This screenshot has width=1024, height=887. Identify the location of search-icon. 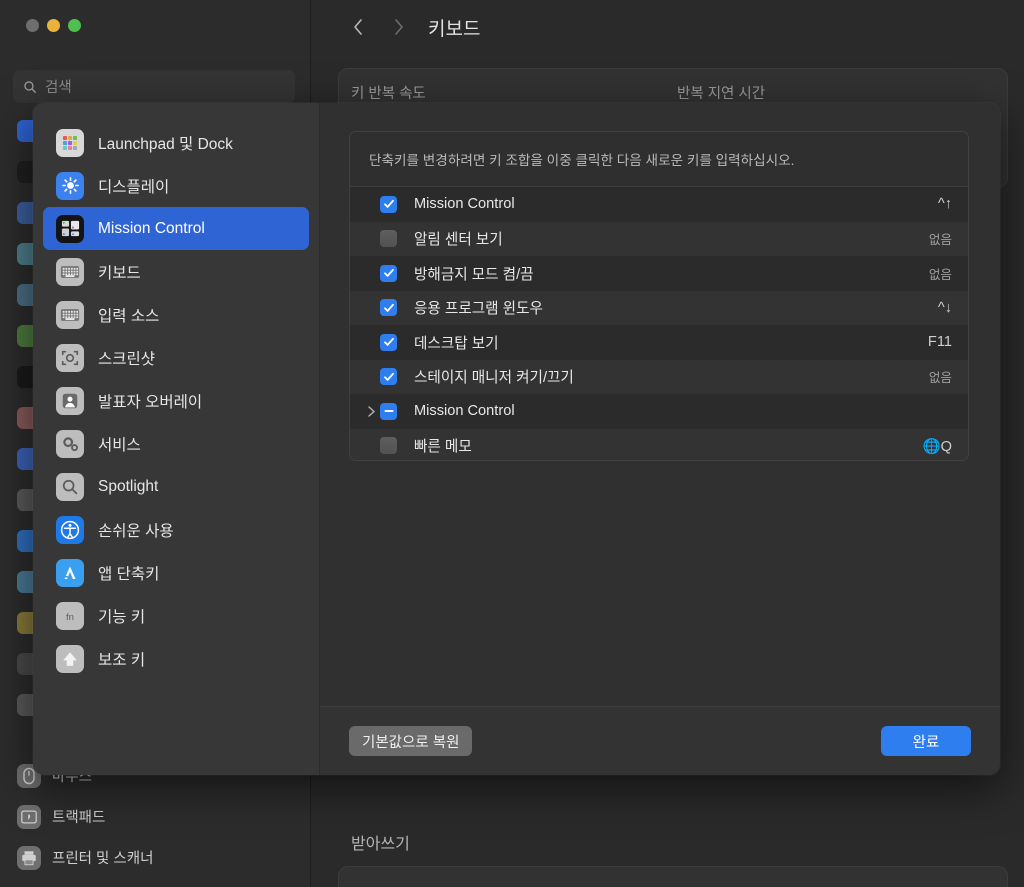
(30, 86).